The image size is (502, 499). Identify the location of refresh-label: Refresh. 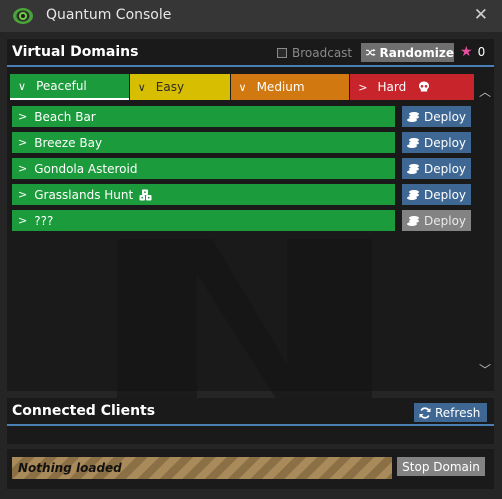
(458, 412).